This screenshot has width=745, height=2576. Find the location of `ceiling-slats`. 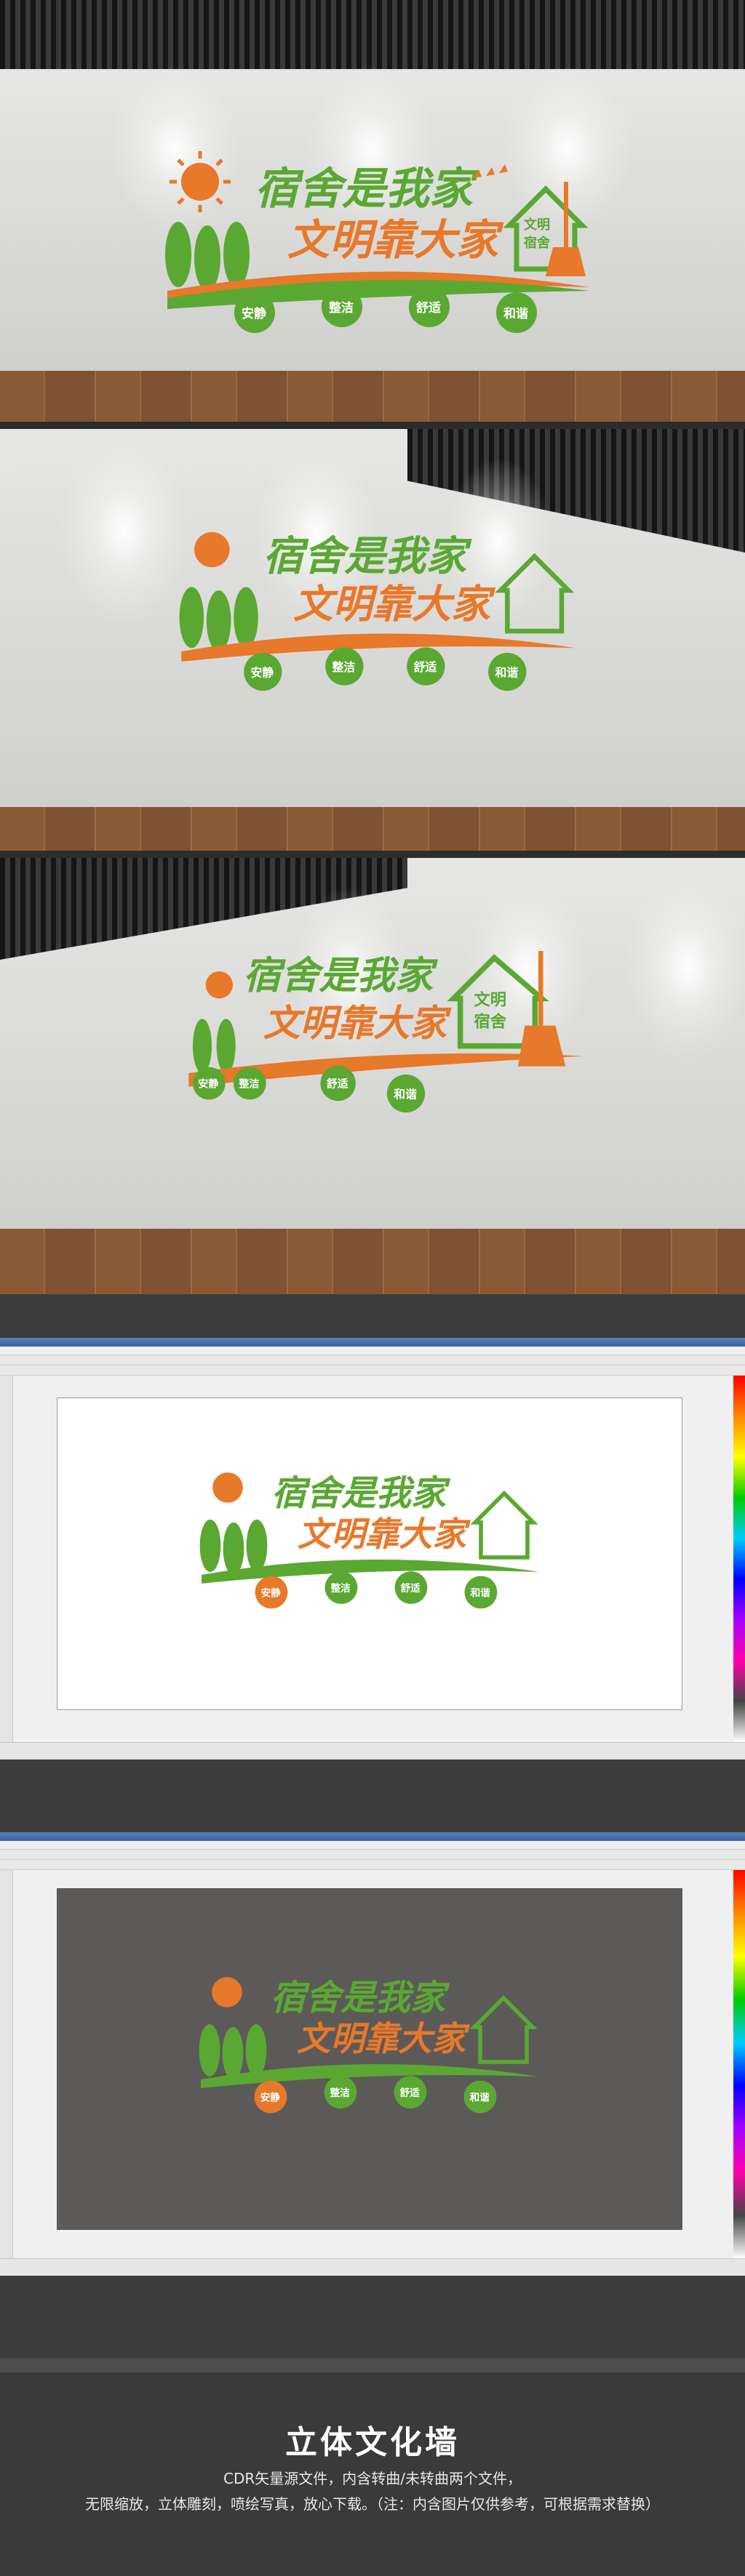

ceiling-slats is located at coordinates (372, 34).